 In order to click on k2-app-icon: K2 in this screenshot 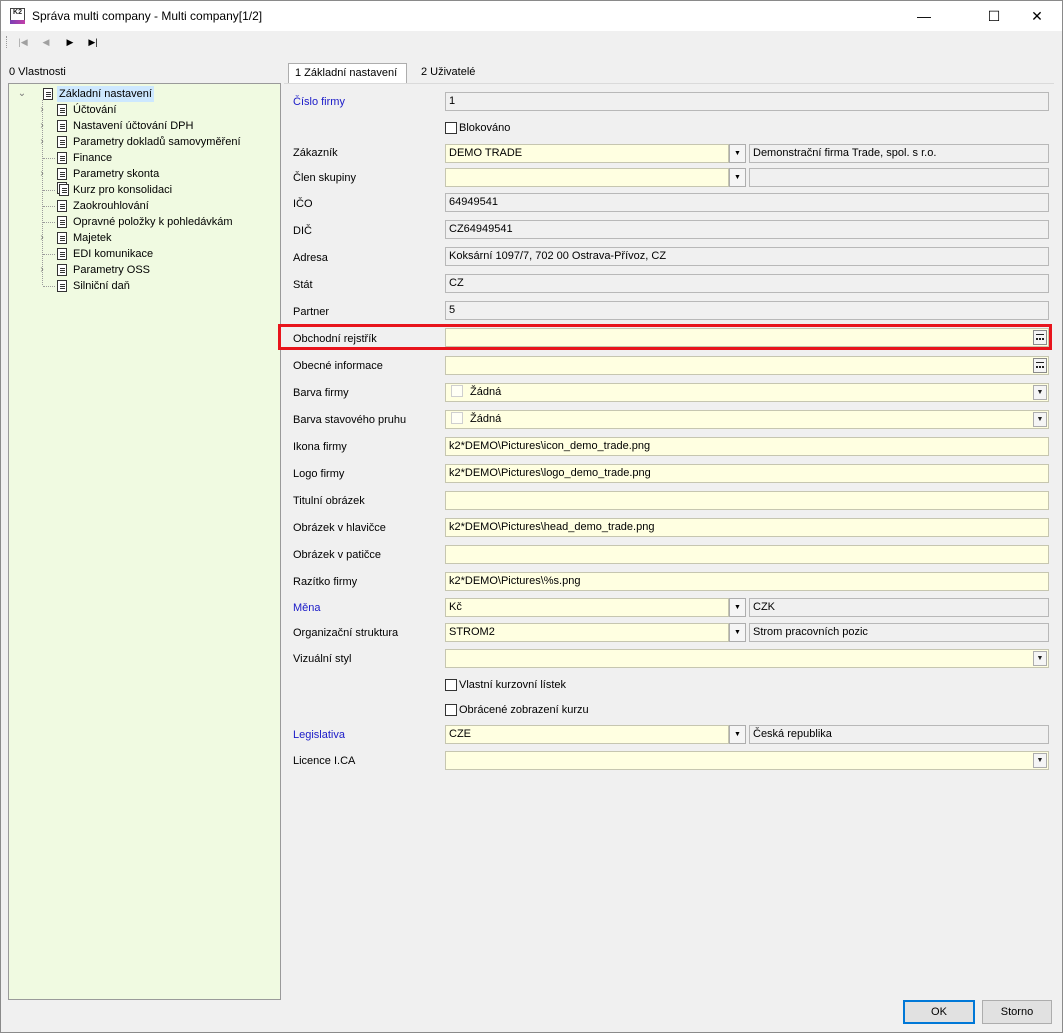, I will do `click(17, 16)`.